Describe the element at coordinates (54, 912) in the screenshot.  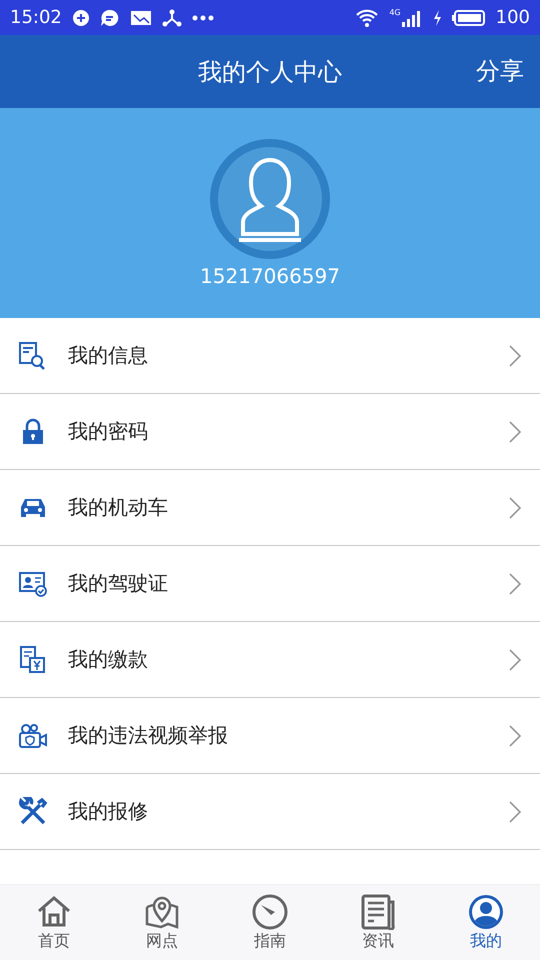
I see `home-icon` at that location.